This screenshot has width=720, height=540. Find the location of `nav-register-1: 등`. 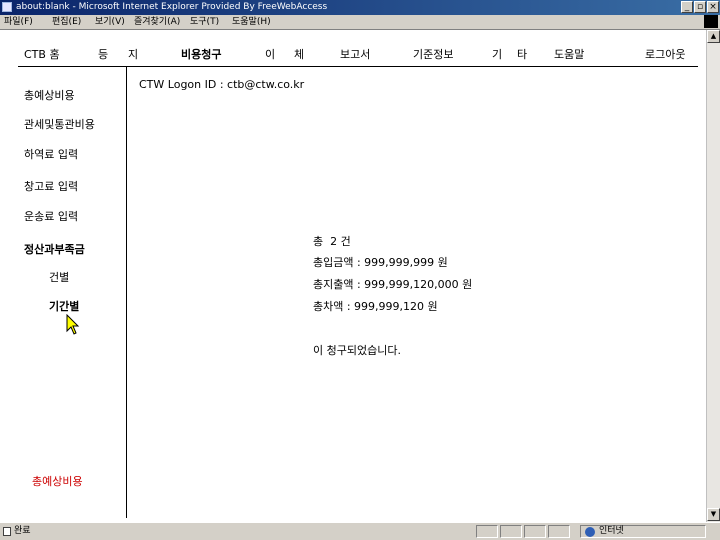

nav-register-1: 등 is located at coordinates (103, 54).